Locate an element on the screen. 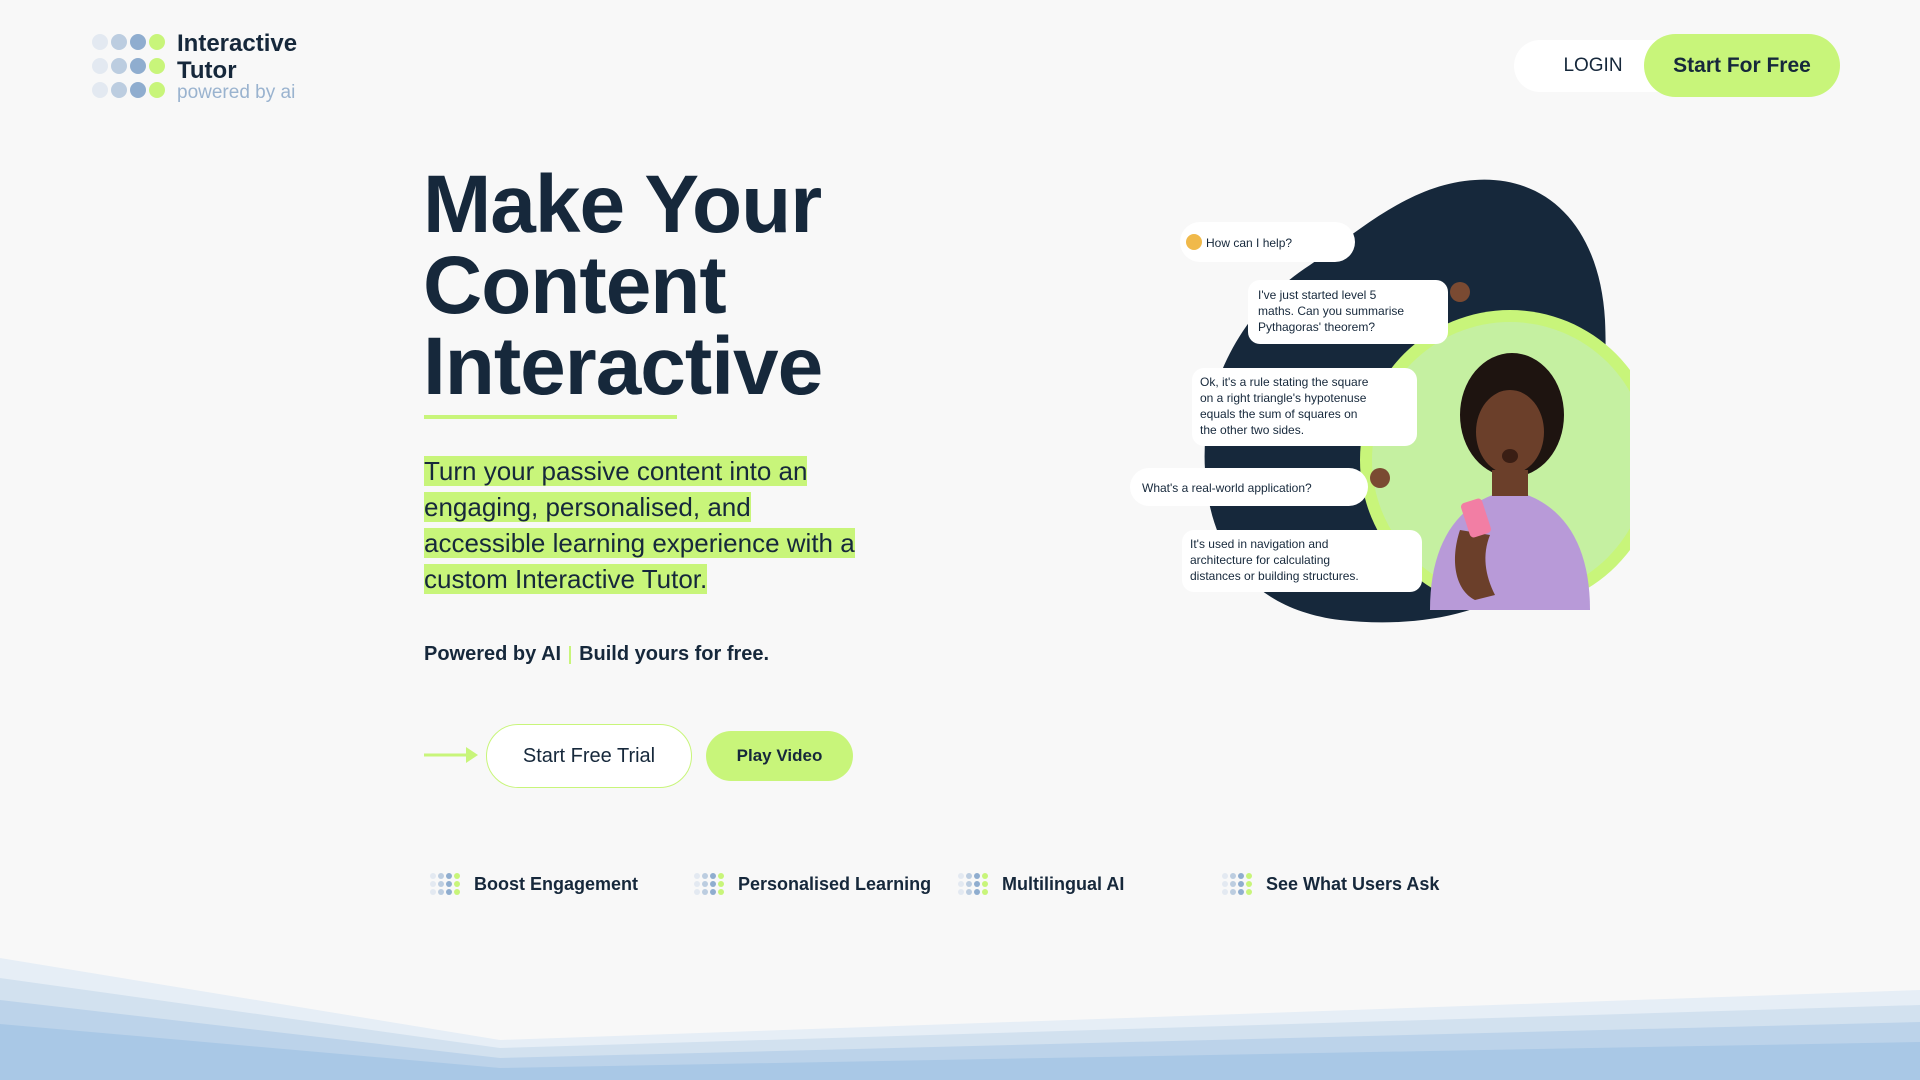 The image size is (1920, 1080). hero-title-line3: Interactive is located at coordinates (623, 366).